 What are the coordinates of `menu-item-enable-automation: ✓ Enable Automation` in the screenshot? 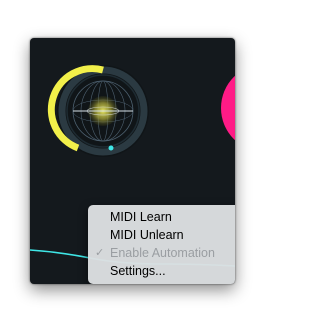 It's located at (161, 253).